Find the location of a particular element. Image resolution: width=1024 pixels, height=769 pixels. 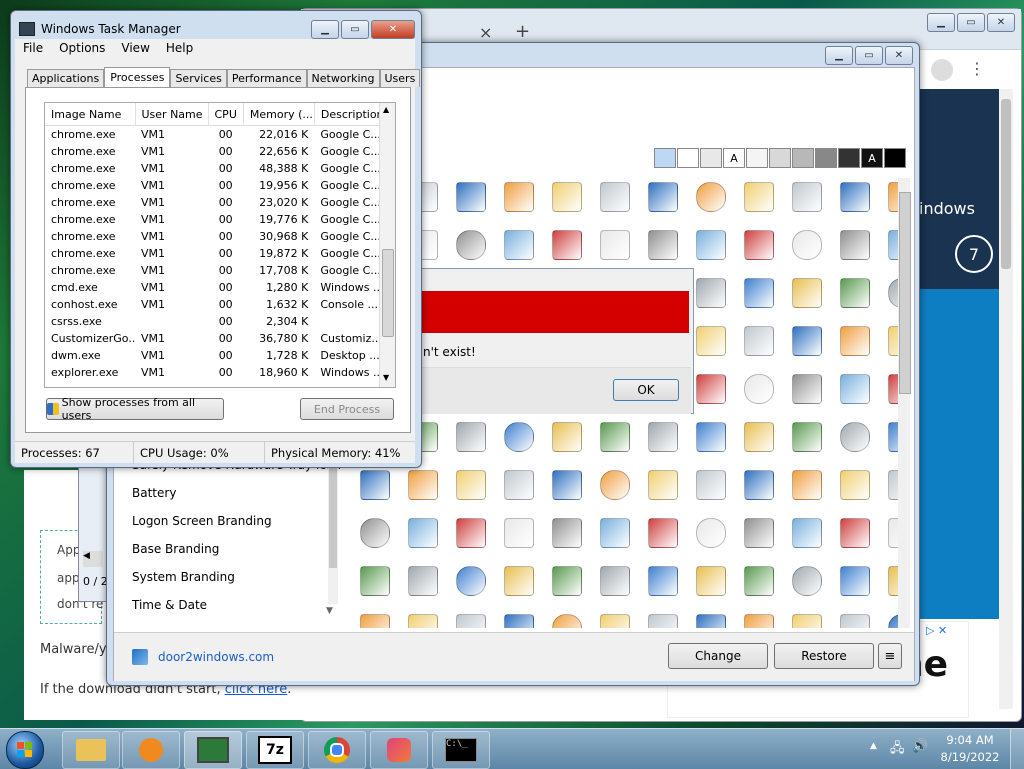

network-icon: 🖧 is located at coordinates (897, 750).